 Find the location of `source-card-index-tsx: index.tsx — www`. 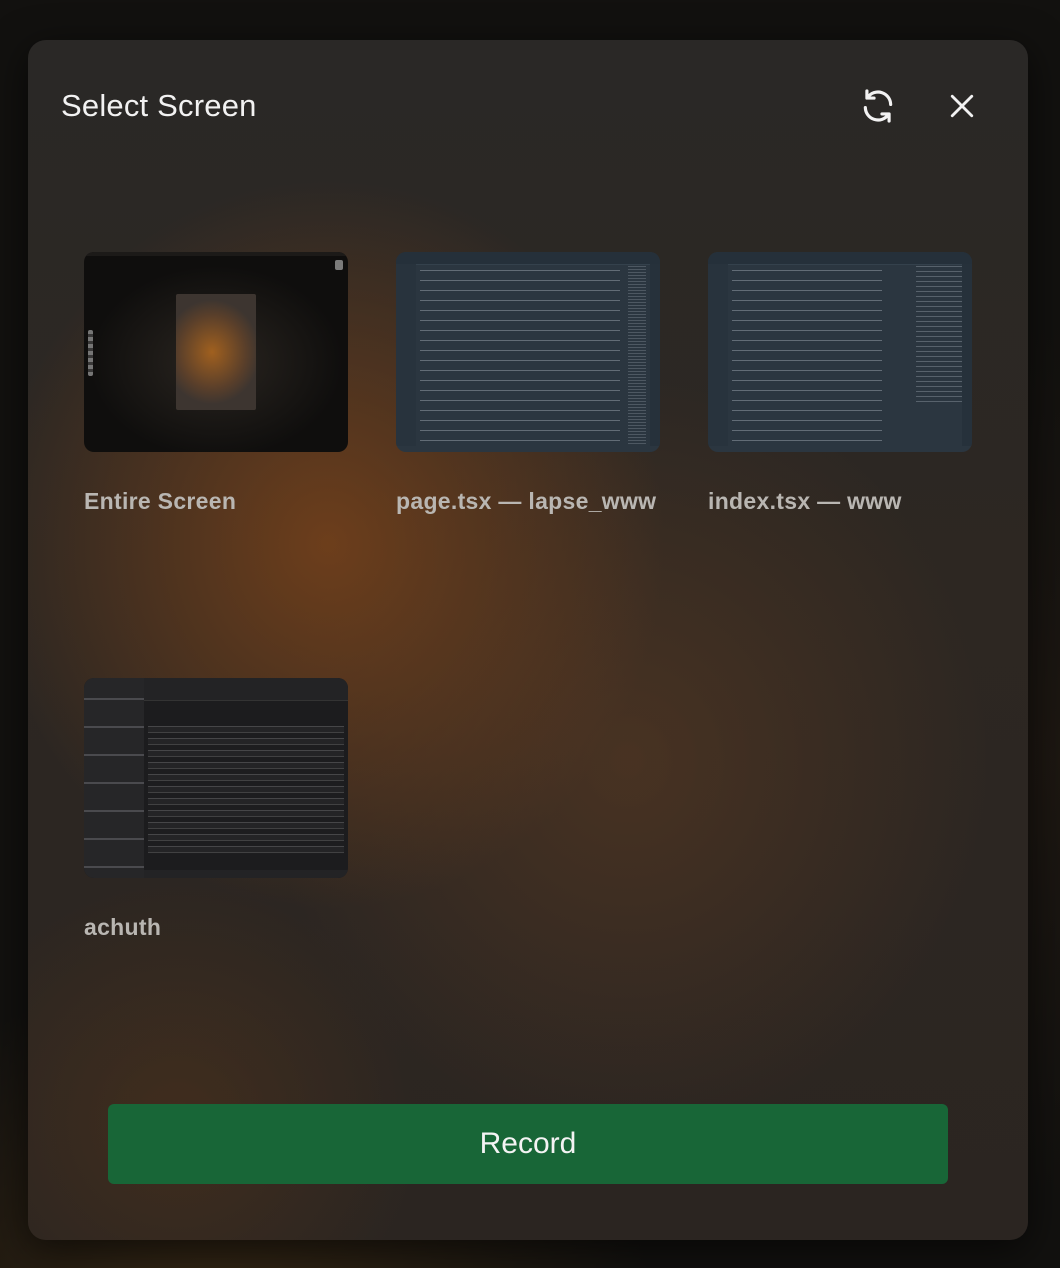

source-card-index-tsx: index.tsx — www is located at coordinates (840, 383).